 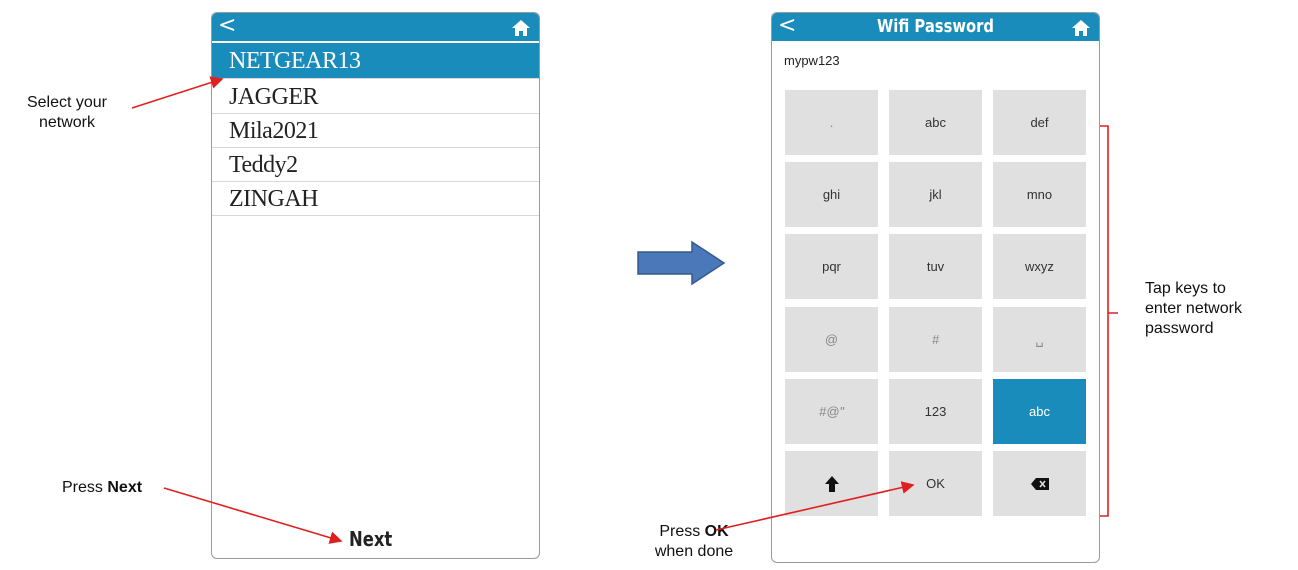 I want to click on select-network-arrow, so click(x=177, y=92).